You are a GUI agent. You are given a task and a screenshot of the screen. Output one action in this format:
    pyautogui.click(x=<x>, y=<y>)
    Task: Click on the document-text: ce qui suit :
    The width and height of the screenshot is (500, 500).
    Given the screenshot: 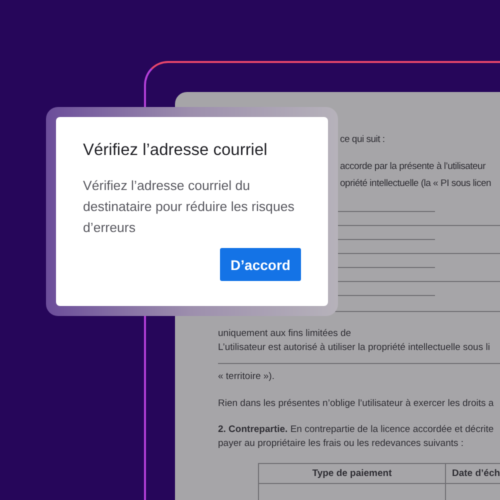 What is the action you would take?
    pyautogui.click(x=363, y=140)
    